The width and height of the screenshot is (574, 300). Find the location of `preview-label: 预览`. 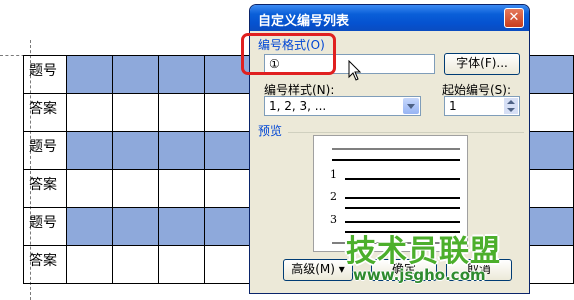

preview-label: 预览 is located at coordinates (270, 131).